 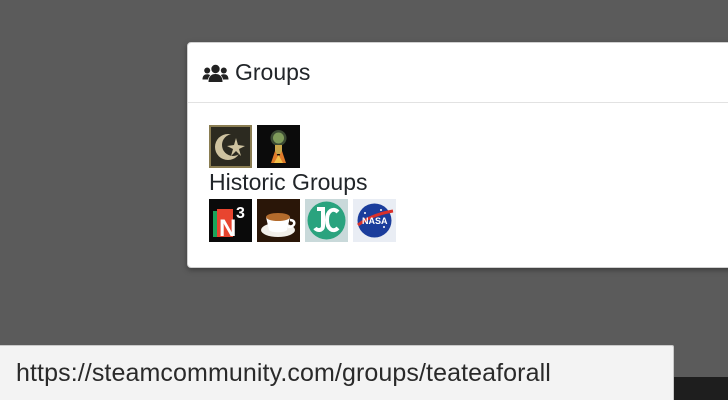 I want to click on group-icon-rocket-bot, so click(x=278, y=146).